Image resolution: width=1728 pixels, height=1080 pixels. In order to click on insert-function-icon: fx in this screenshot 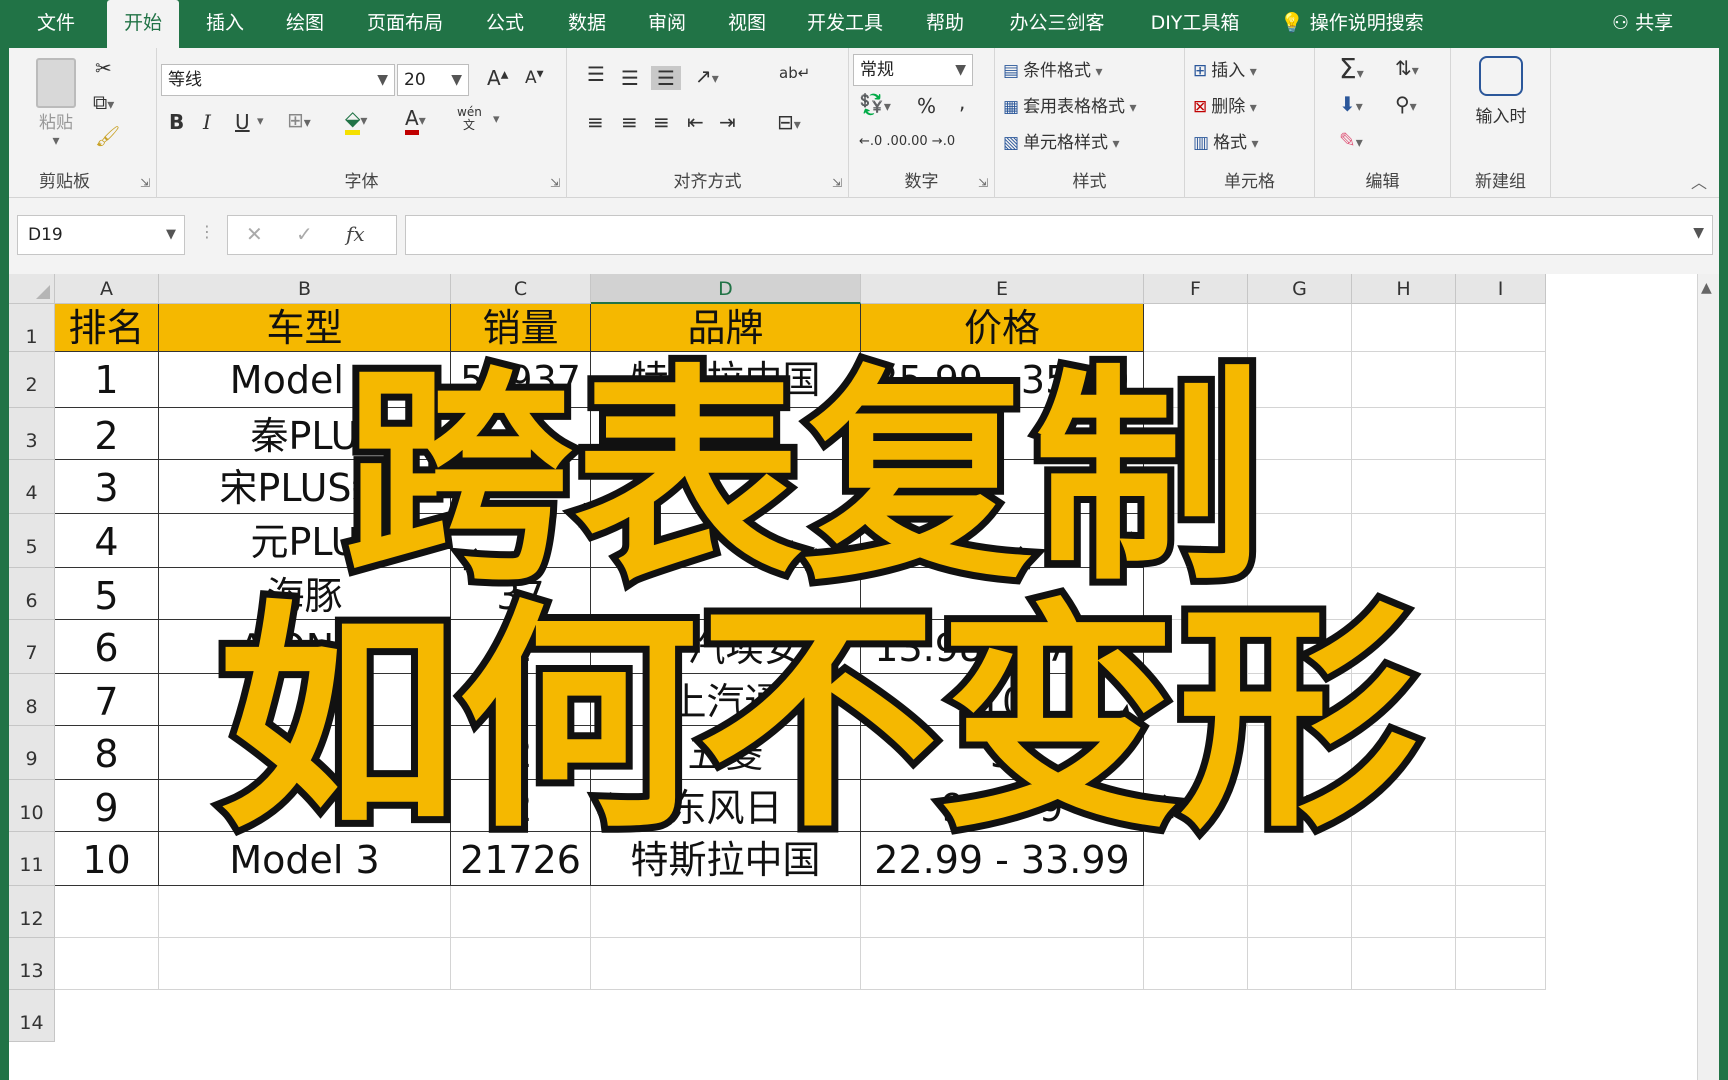, I will do `click(355, 234)`.